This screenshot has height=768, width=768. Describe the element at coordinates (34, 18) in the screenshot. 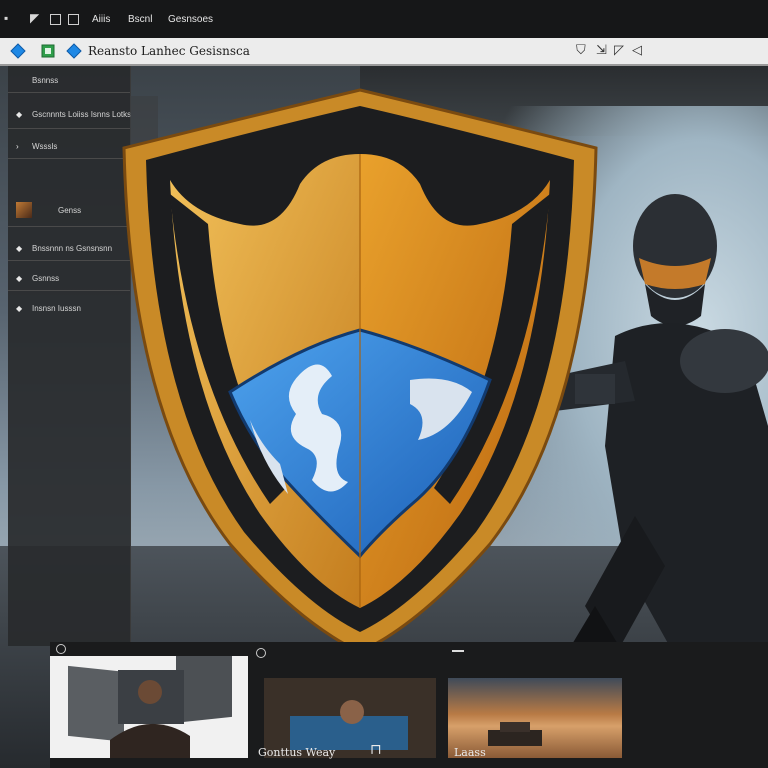

I see `pointer-icon: ◤` at that location.